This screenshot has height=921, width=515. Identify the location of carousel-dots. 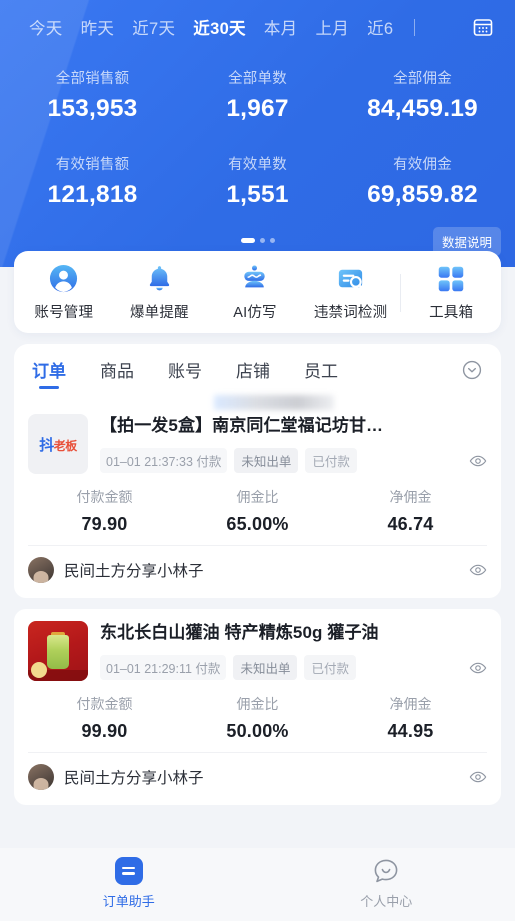
(257, 240).